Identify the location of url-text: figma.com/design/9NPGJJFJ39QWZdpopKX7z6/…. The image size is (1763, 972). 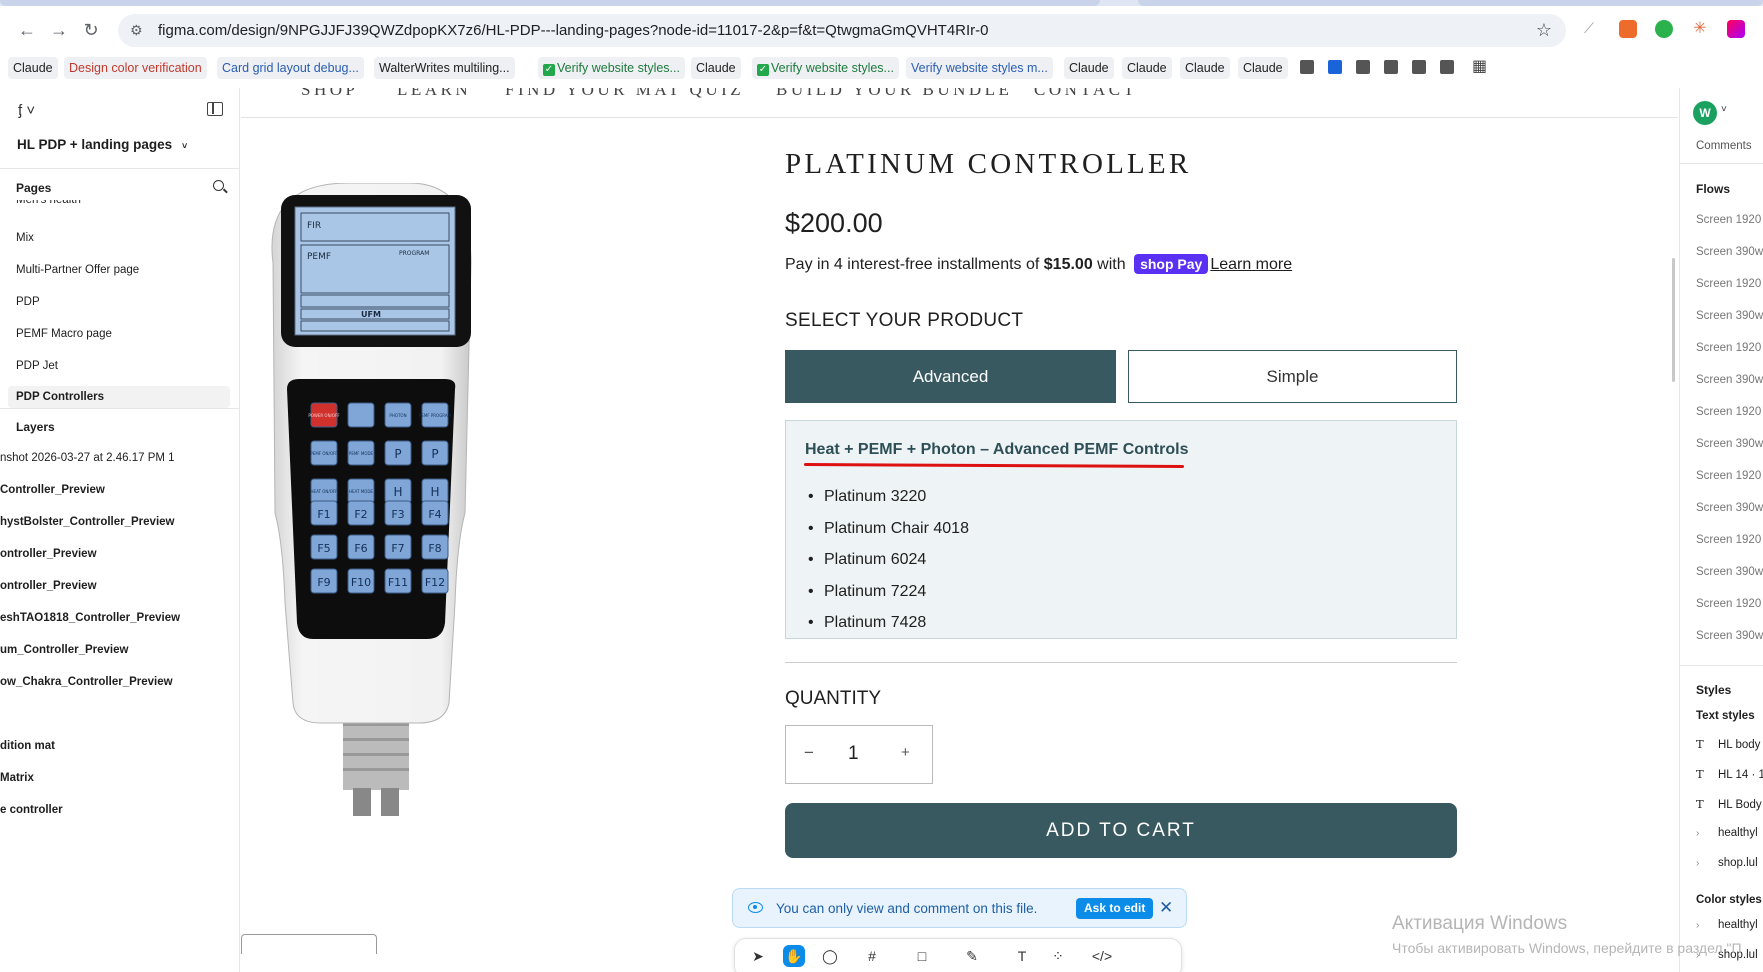
(573, 30).